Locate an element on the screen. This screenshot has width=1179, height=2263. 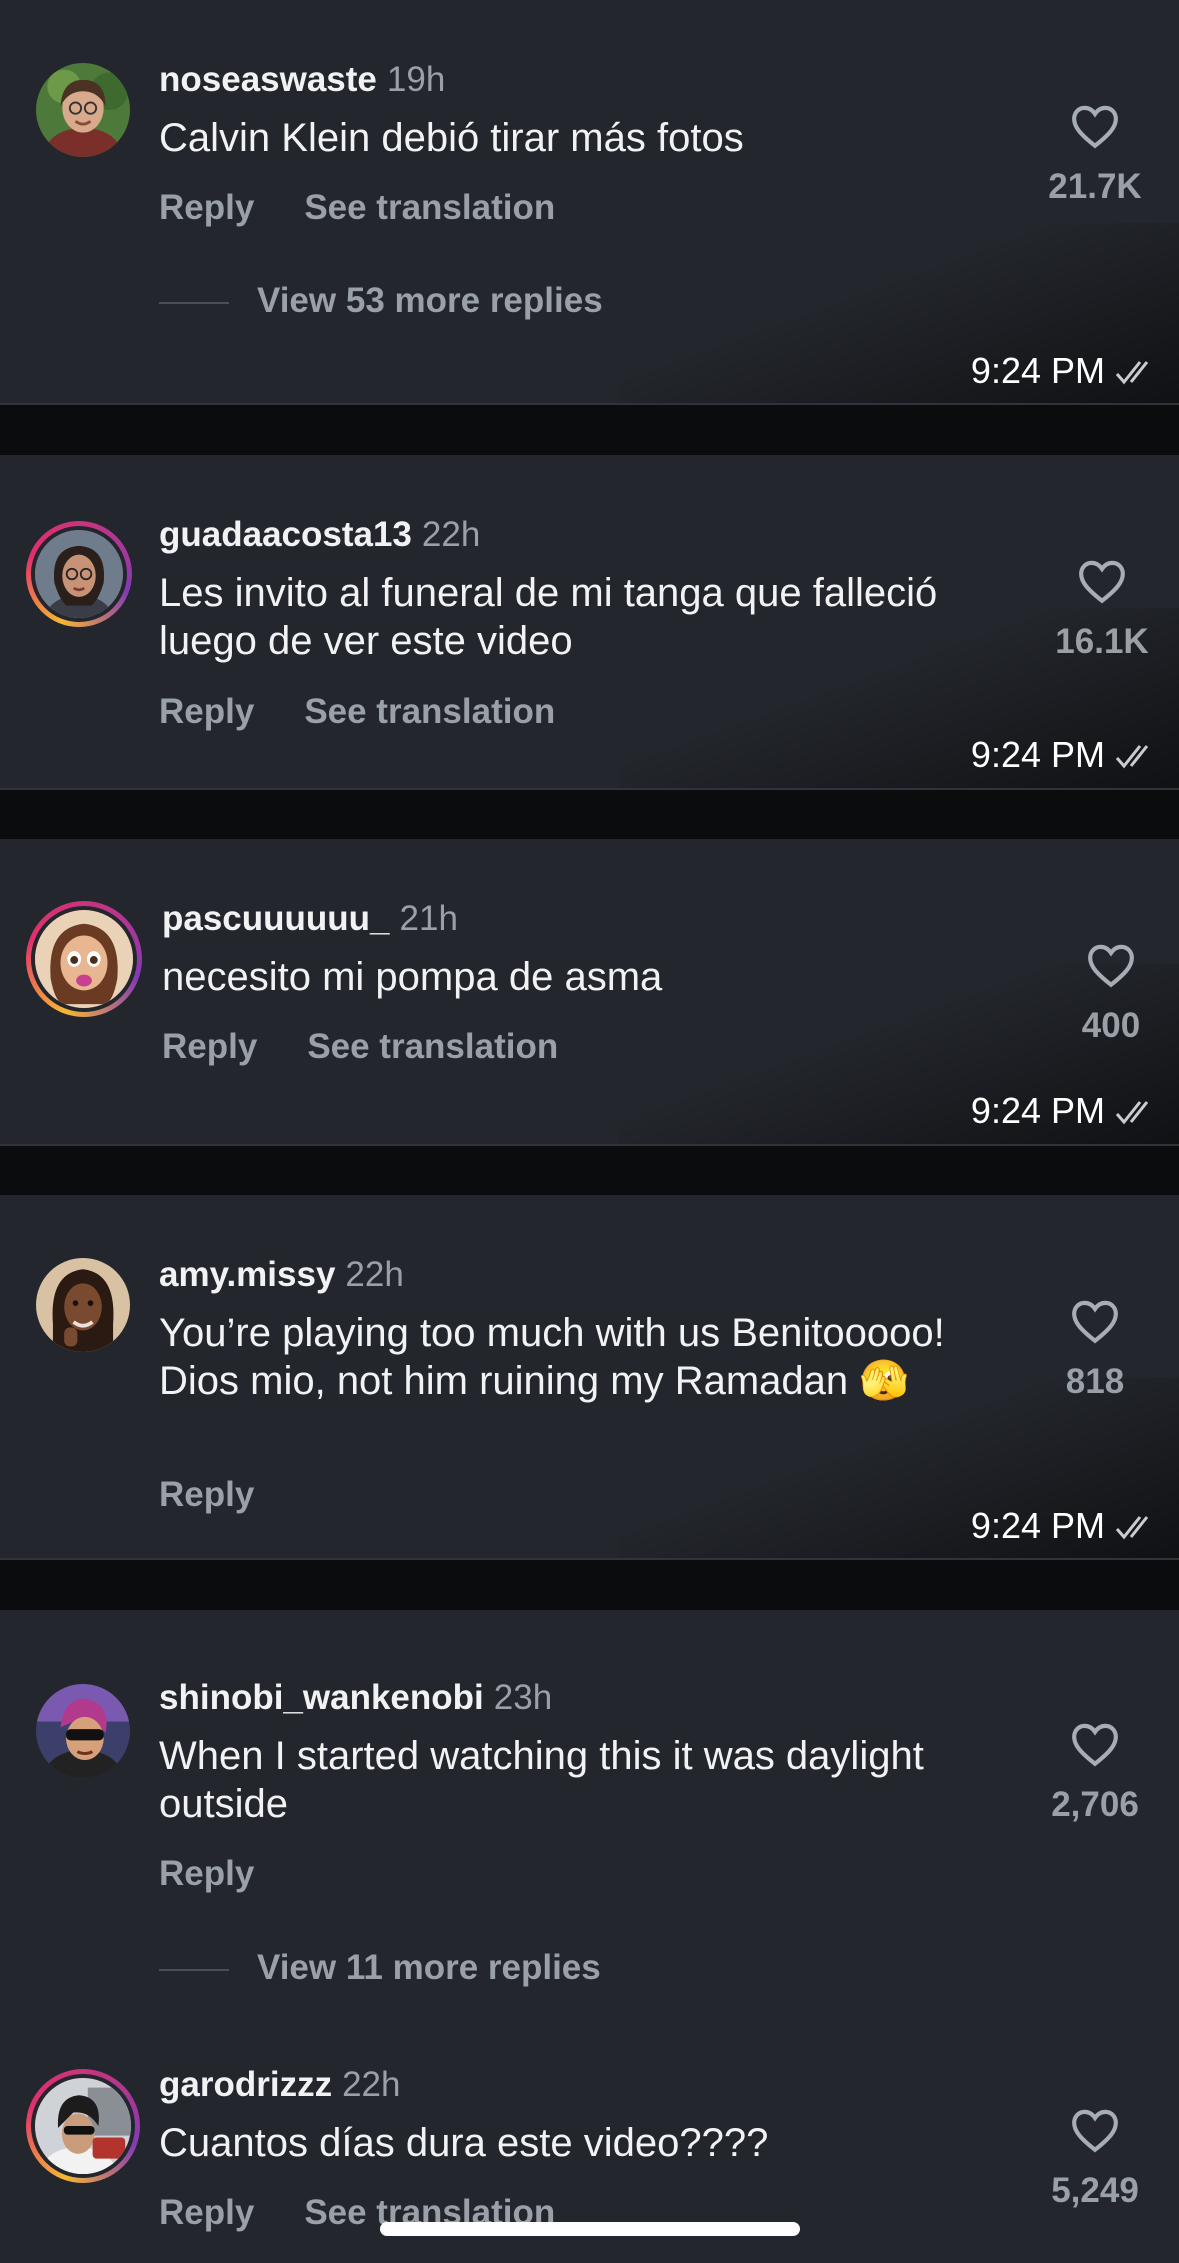
like-control: 818 is located at coordinates (1095, 1350).